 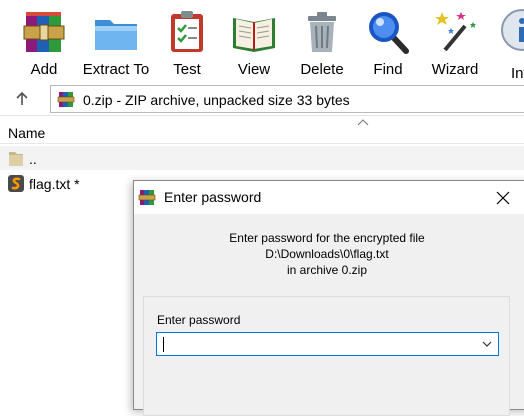 I want to click on password-dropdown-button, so click(x=487, y=344).